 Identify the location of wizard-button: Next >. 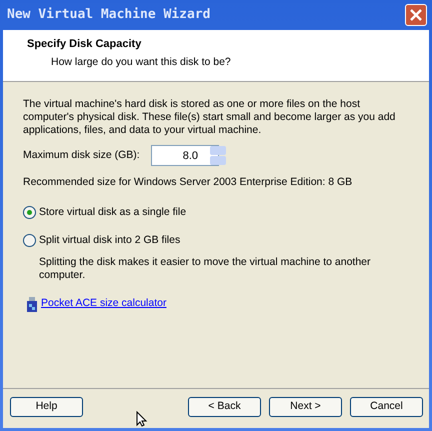
(305, 406).